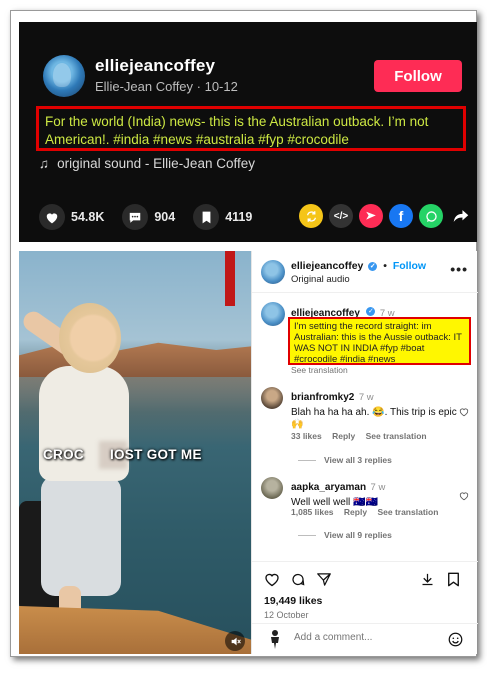 Image resolution: width=487 pixels, height=673 pixels. Describe the element at coordinates (328, 487) in the screenshot. I see `comment-username: aapka_aryaman` at that location.